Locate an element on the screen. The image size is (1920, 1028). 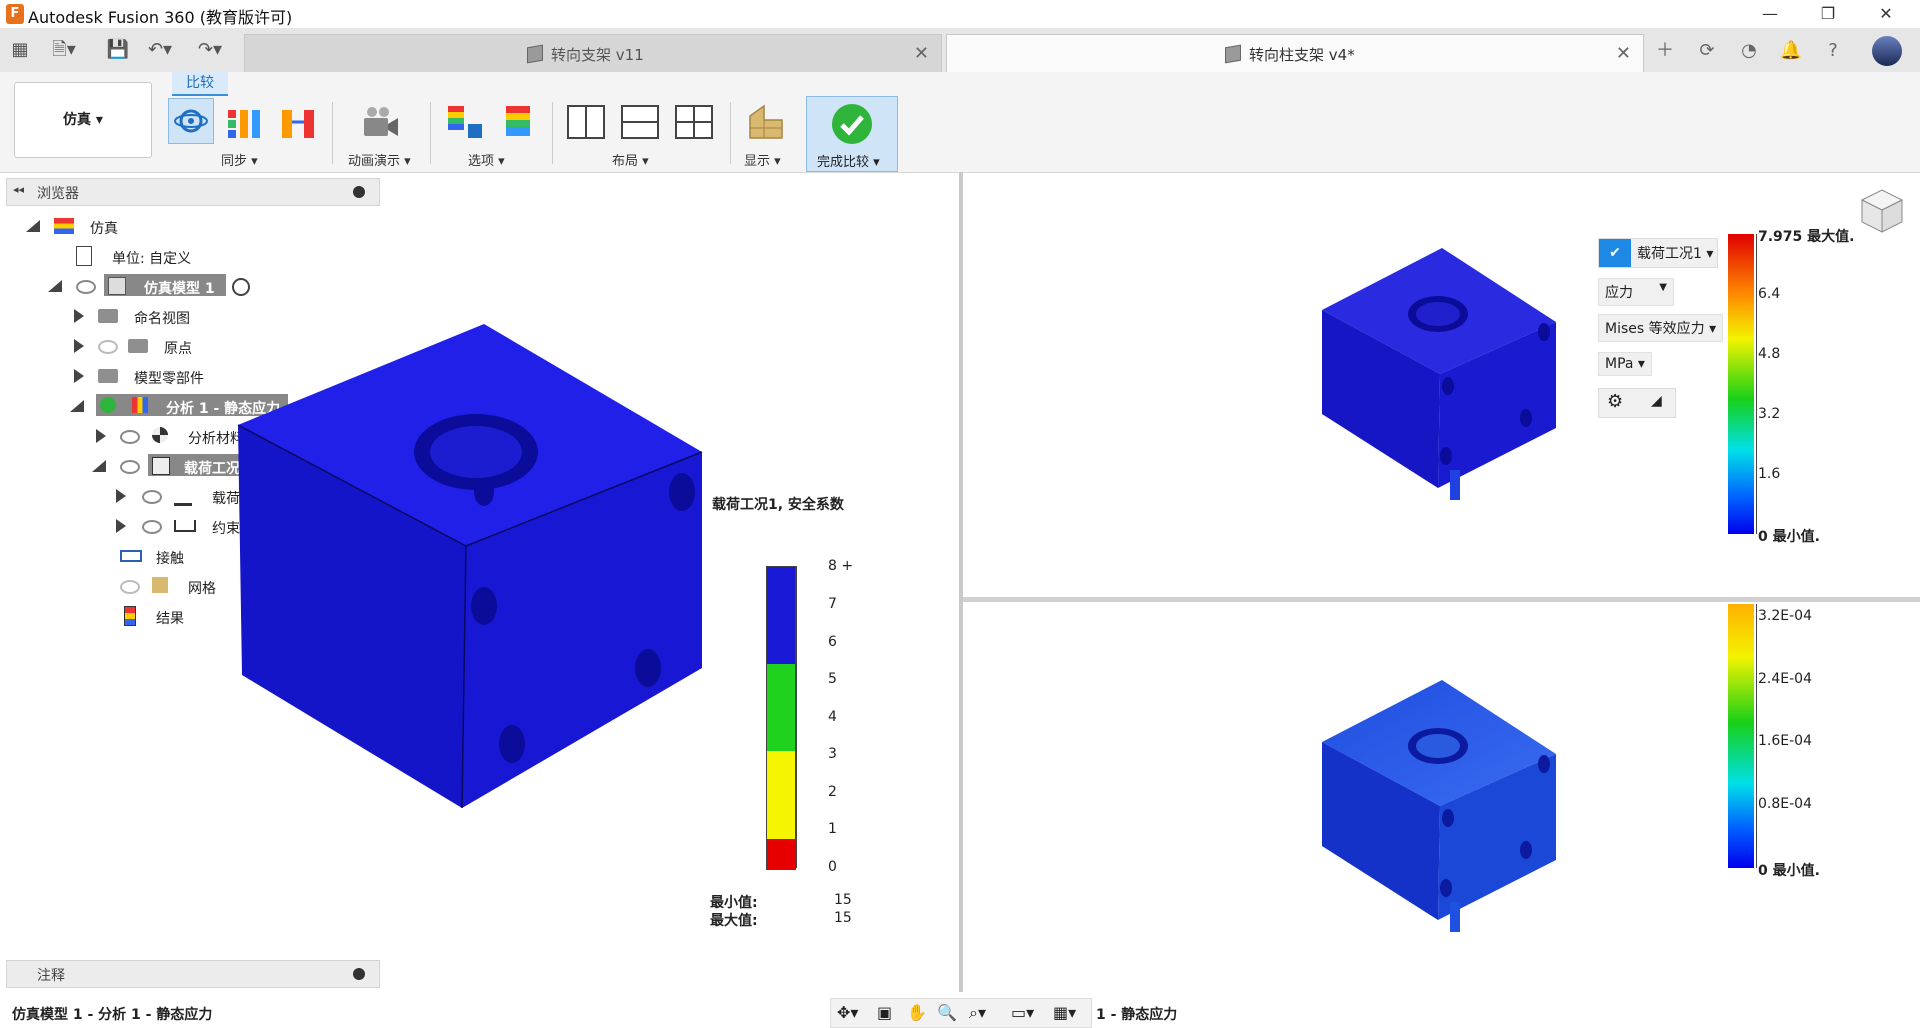
ribbon-separator is located at coordinates (430, 133).